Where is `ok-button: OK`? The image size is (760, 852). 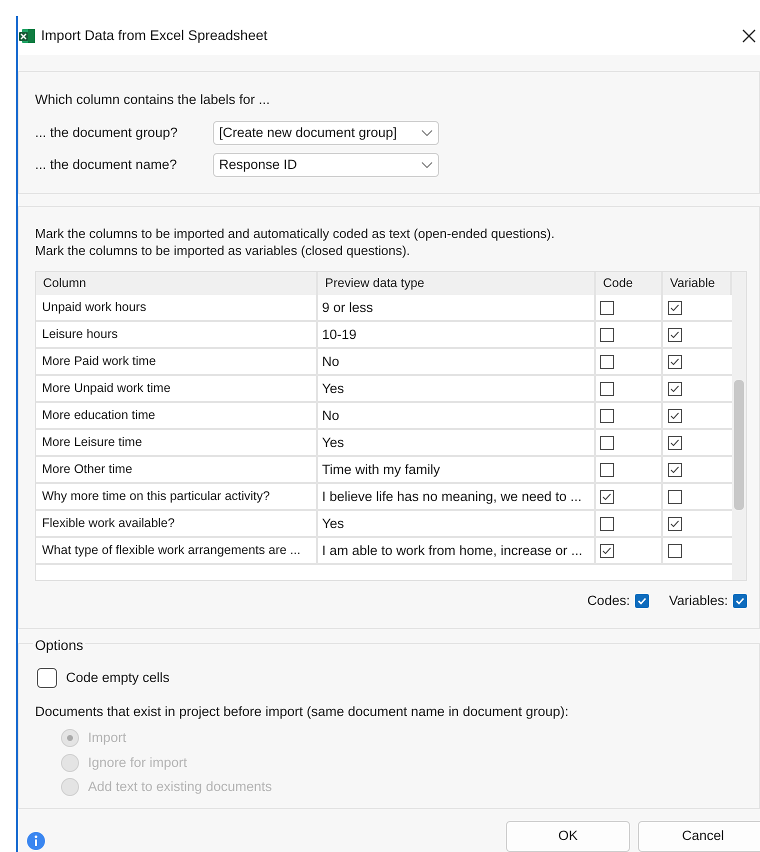
ok-button: OK is located at coordinates (568, 836).